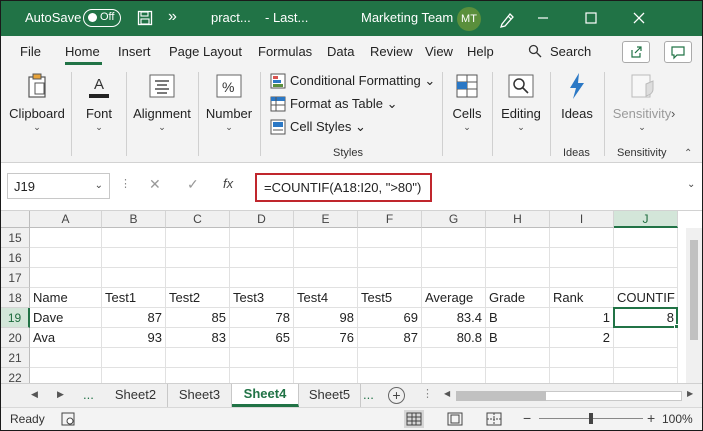 This screenshot has height=431, width=703. What do you see at coordinates (543, 18) in the screenshot?
I see `minimize-icon` at bounding box center [543, 18].